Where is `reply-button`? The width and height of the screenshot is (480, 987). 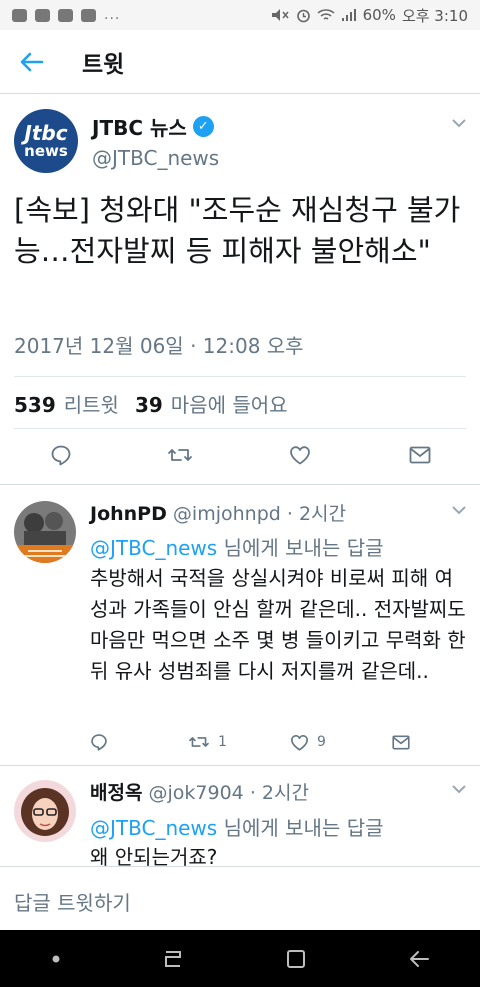 reply-button is located at coordinates (61, 455).